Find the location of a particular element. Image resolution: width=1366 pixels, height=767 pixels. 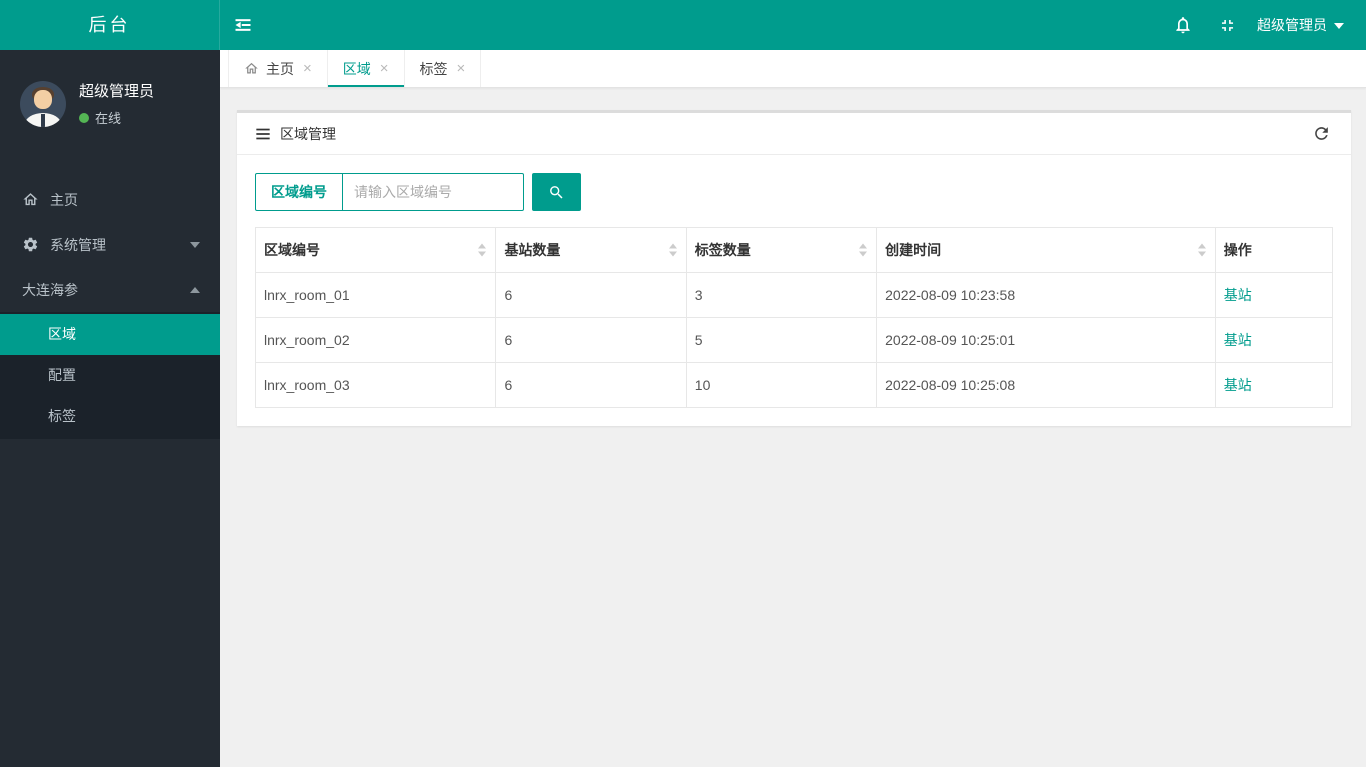

cell-tags: 10 is located at coordinates (781, 385).